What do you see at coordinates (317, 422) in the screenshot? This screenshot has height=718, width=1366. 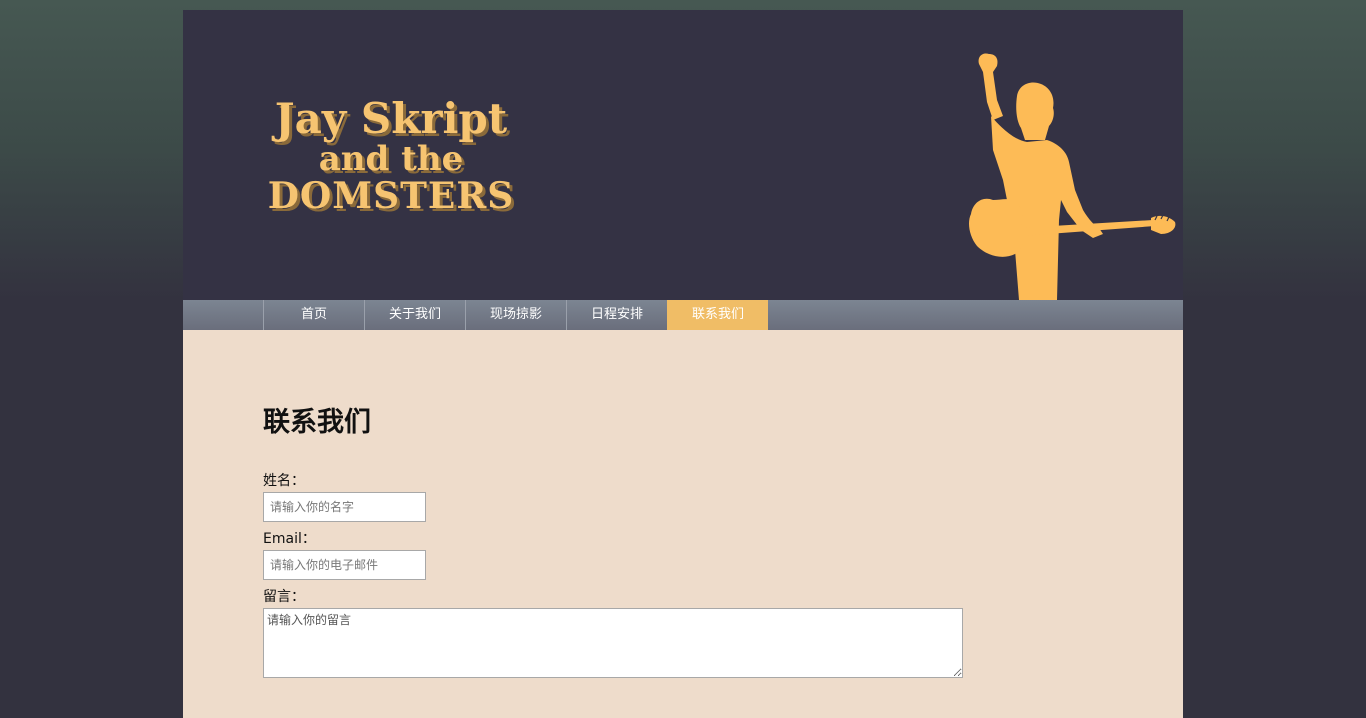 I see `page-title: 联系我们` at bounding box center [317, 422].